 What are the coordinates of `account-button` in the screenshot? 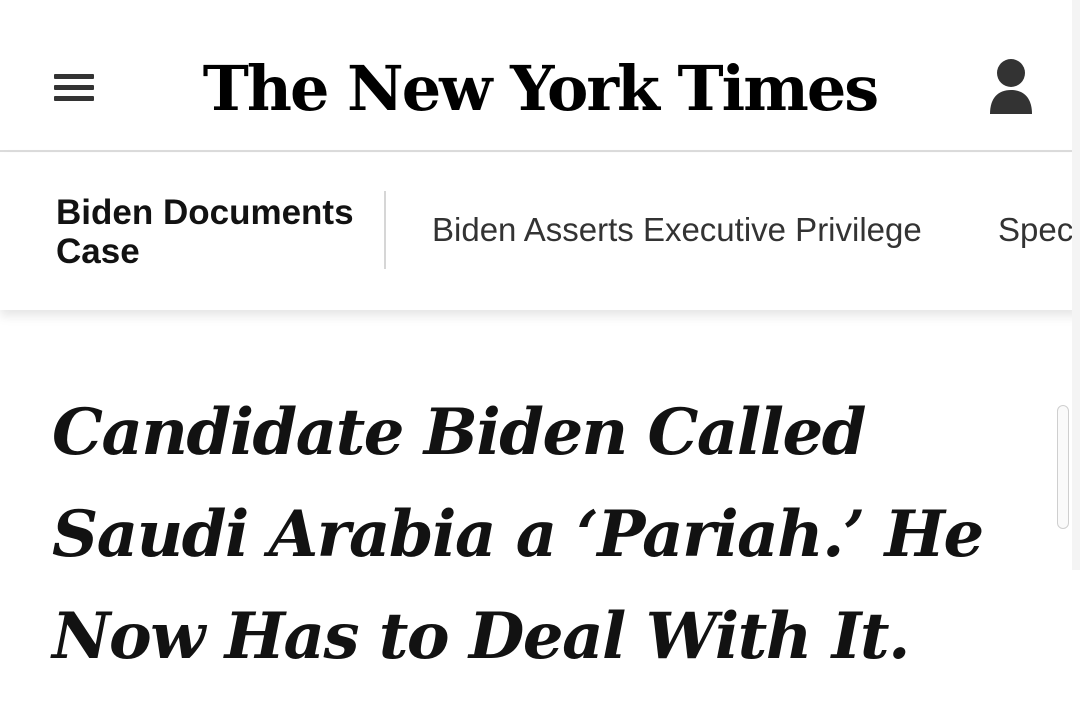 It's located at (1011, 87).